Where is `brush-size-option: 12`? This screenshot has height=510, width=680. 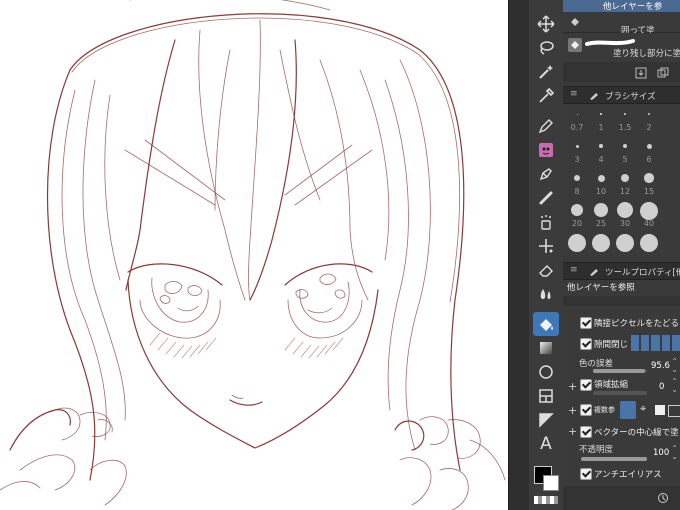 brush-size-option: 12 is located at coordinates (625, 183).